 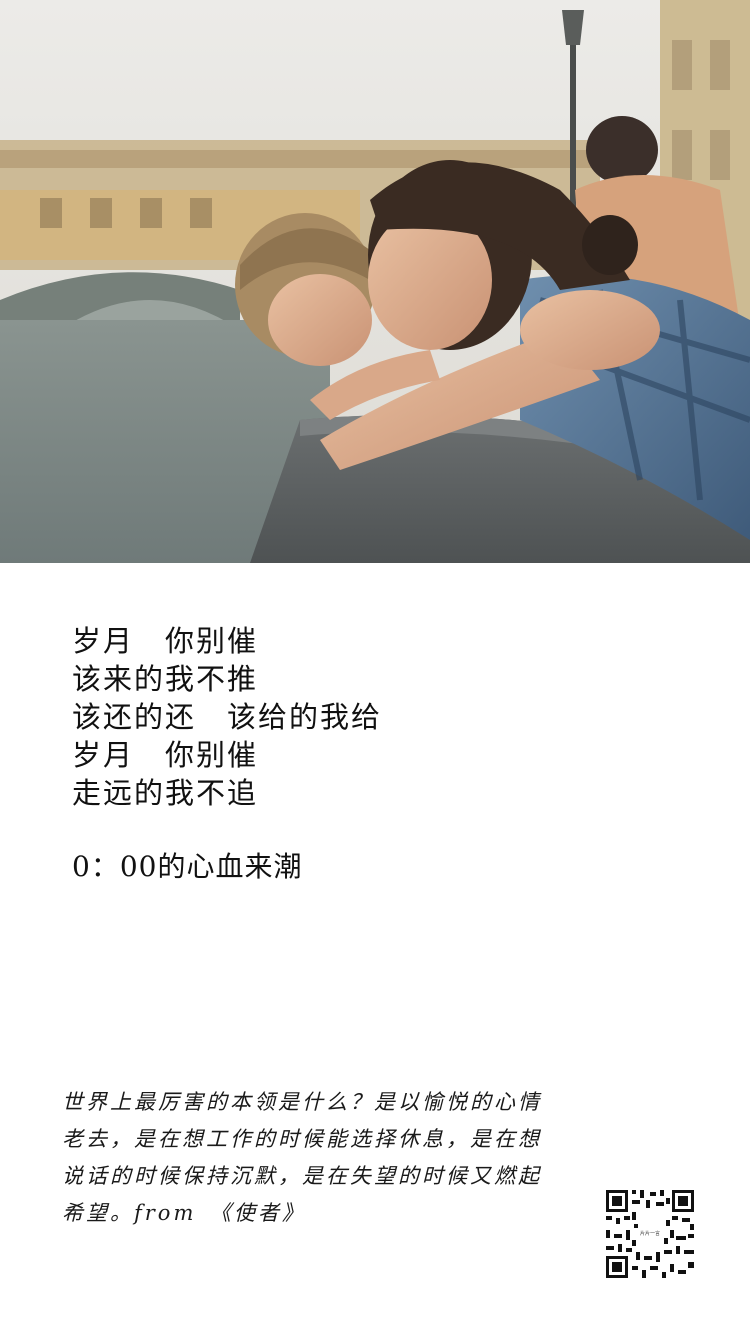 I want to click on qr-center-label: 片片一言, so click(x=650, y=1234).